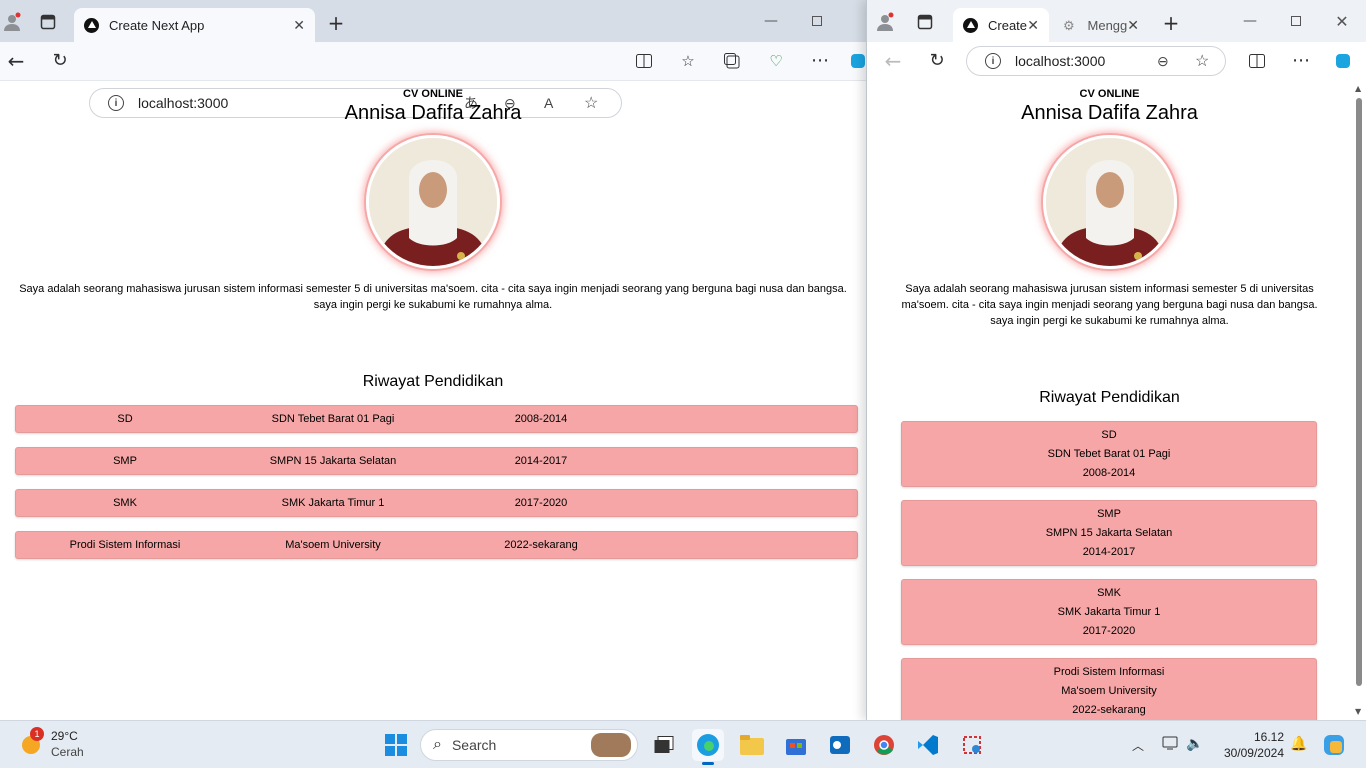  What do you see at coordinates (433, 94) in the screenshot?
I see `cv-header: CV ONLINE` at bounding box center [433, 94].